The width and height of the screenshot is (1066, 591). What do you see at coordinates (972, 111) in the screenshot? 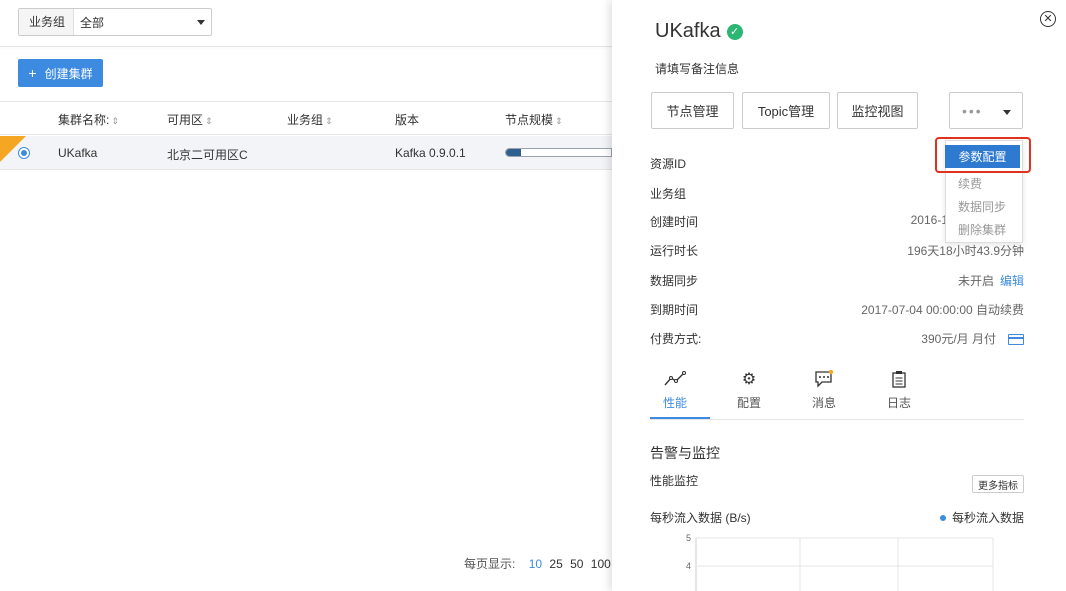
I see `more-dots-icon: •••` at bounding box center [972, 111].